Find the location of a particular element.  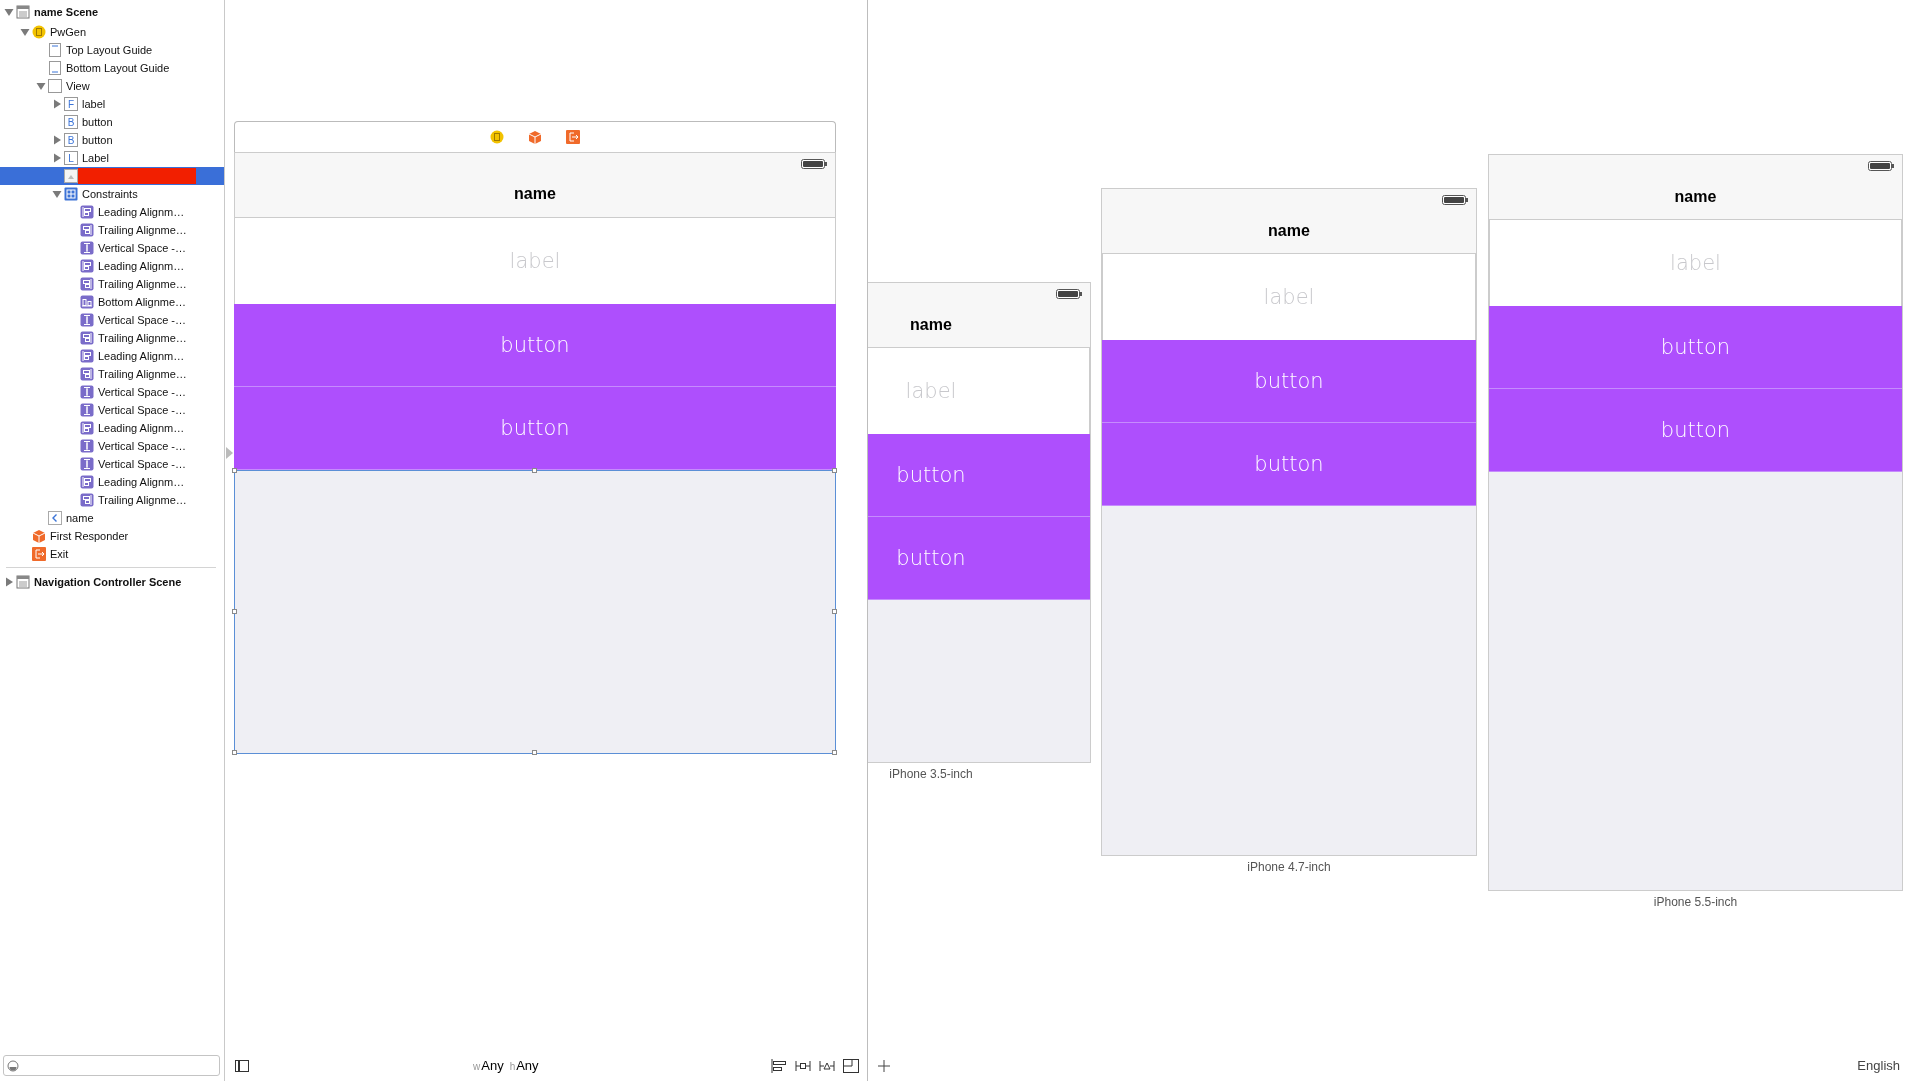

align-icon is located at coordinates (779, 1065).